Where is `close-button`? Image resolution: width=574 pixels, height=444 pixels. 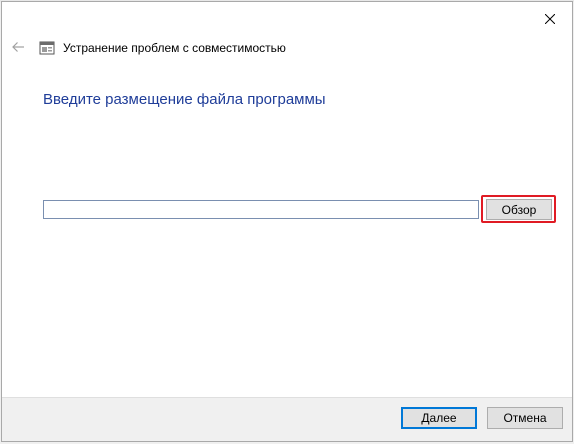 close-button is located at coordinates (550, 19).